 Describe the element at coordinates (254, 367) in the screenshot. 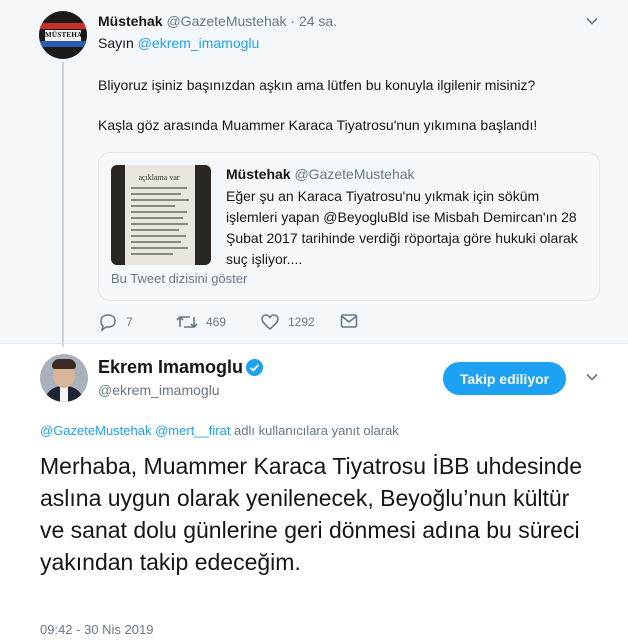

I see `verified-badge-icon` at that location.